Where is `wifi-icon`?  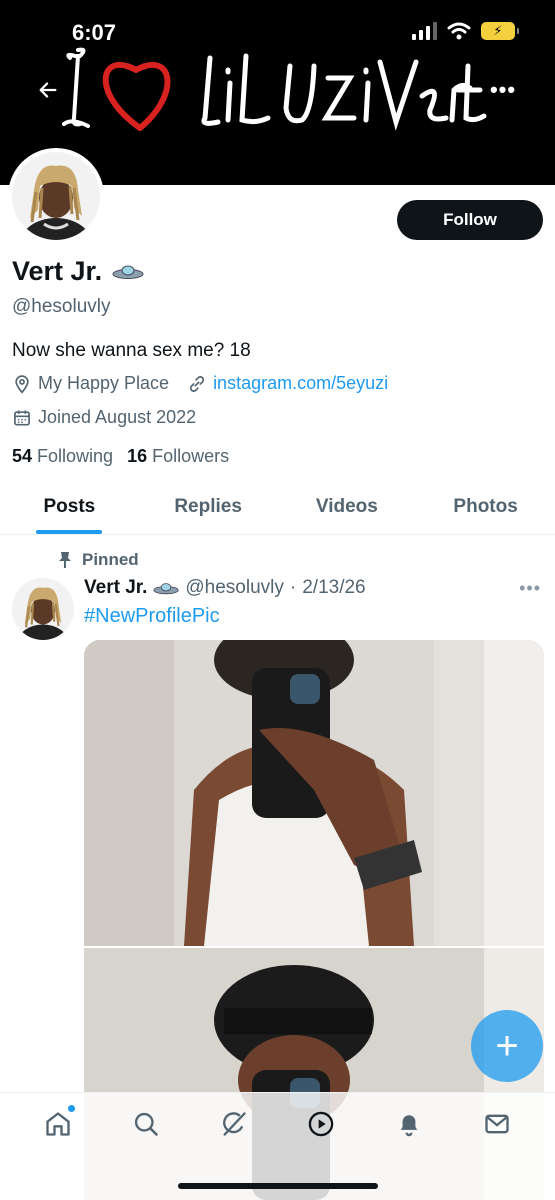
wifi-icon is located at coordinates (459, 31).